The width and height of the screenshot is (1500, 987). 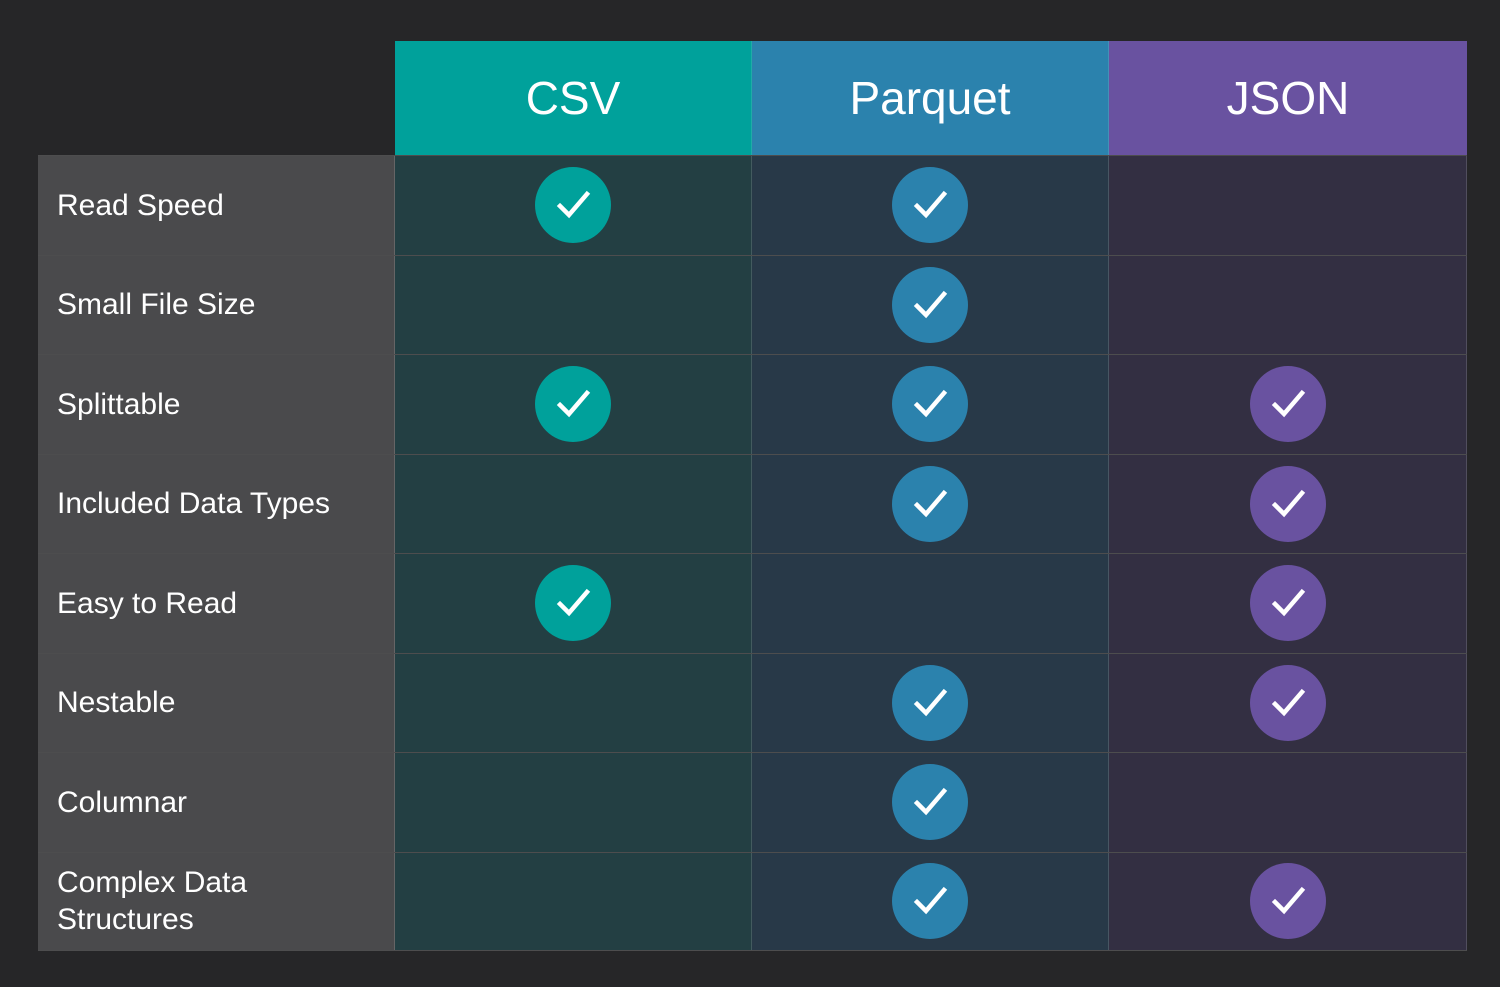 I want to click on table-row: Complex Data Structures, so click(x=752, y=901).